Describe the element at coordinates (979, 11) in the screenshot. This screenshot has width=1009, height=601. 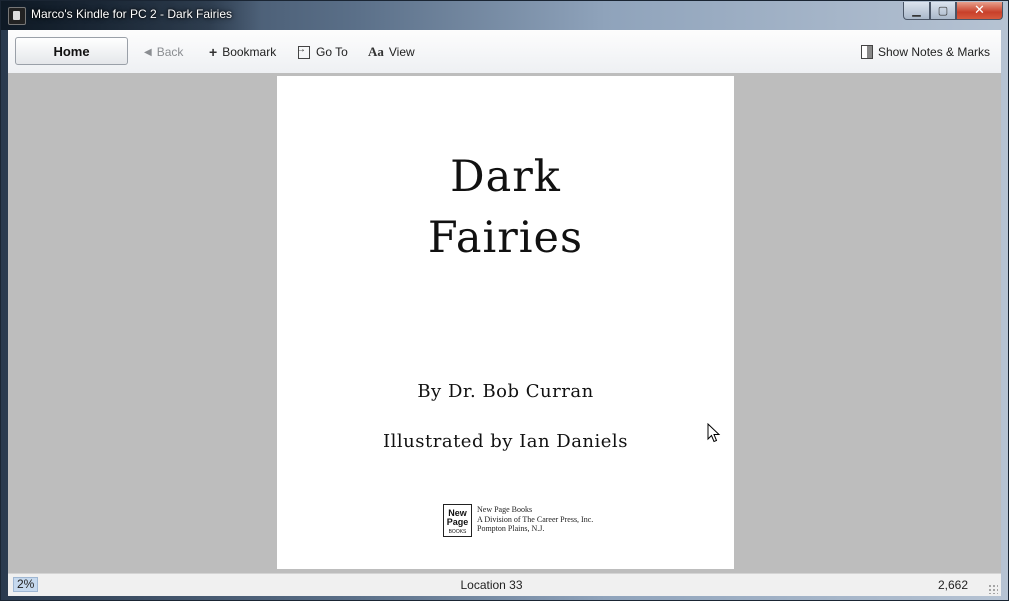
I see `close-button: ✕` at that location.